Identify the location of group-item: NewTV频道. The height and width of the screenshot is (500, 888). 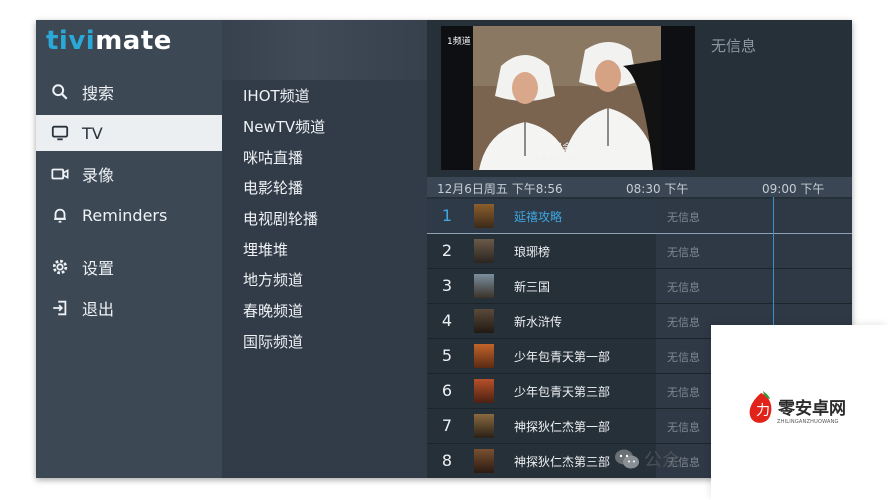
(284, 126).